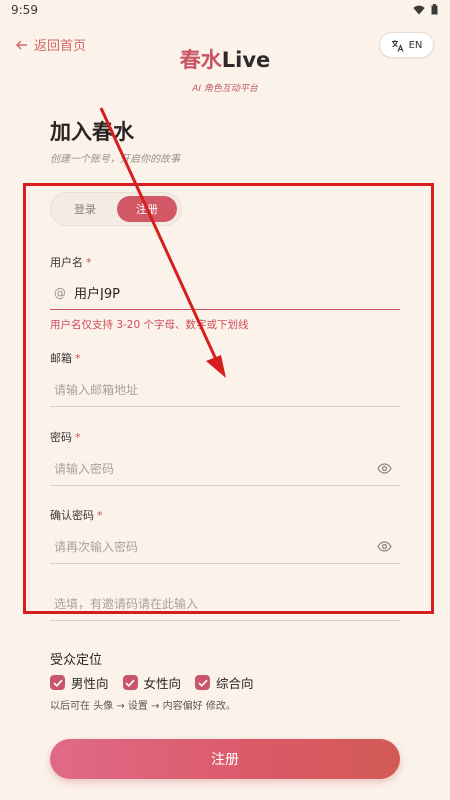 This screenshot has height=800, width=450. I want to click on email-input, so click(225, 389).